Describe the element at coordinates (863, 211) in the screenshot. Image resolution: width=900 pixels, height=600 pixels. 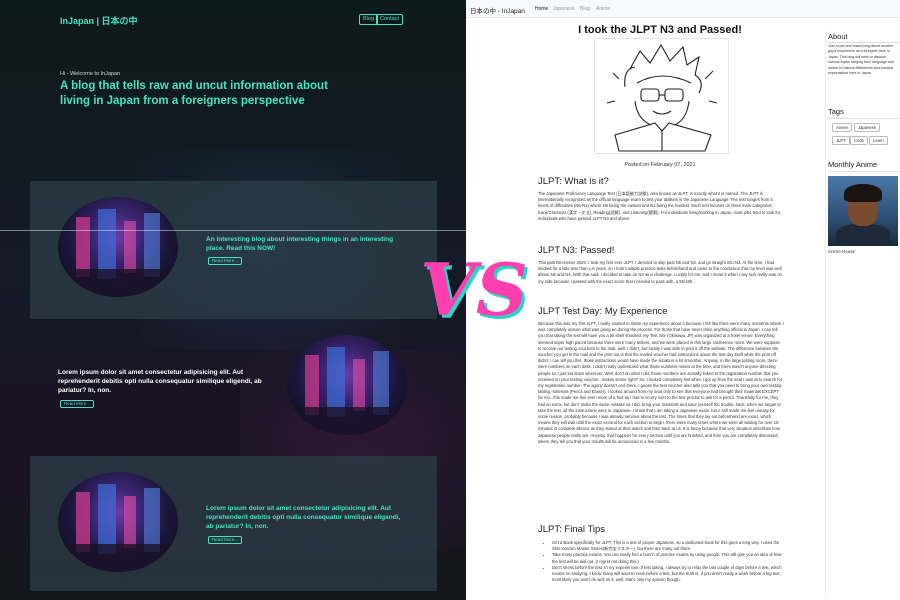
I see `monthly-anime-image` at that location.